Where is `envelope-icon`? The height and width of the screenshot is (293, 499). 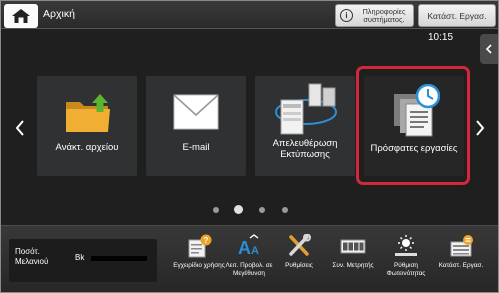 envelope-icon is located at coordinates (196, 112).